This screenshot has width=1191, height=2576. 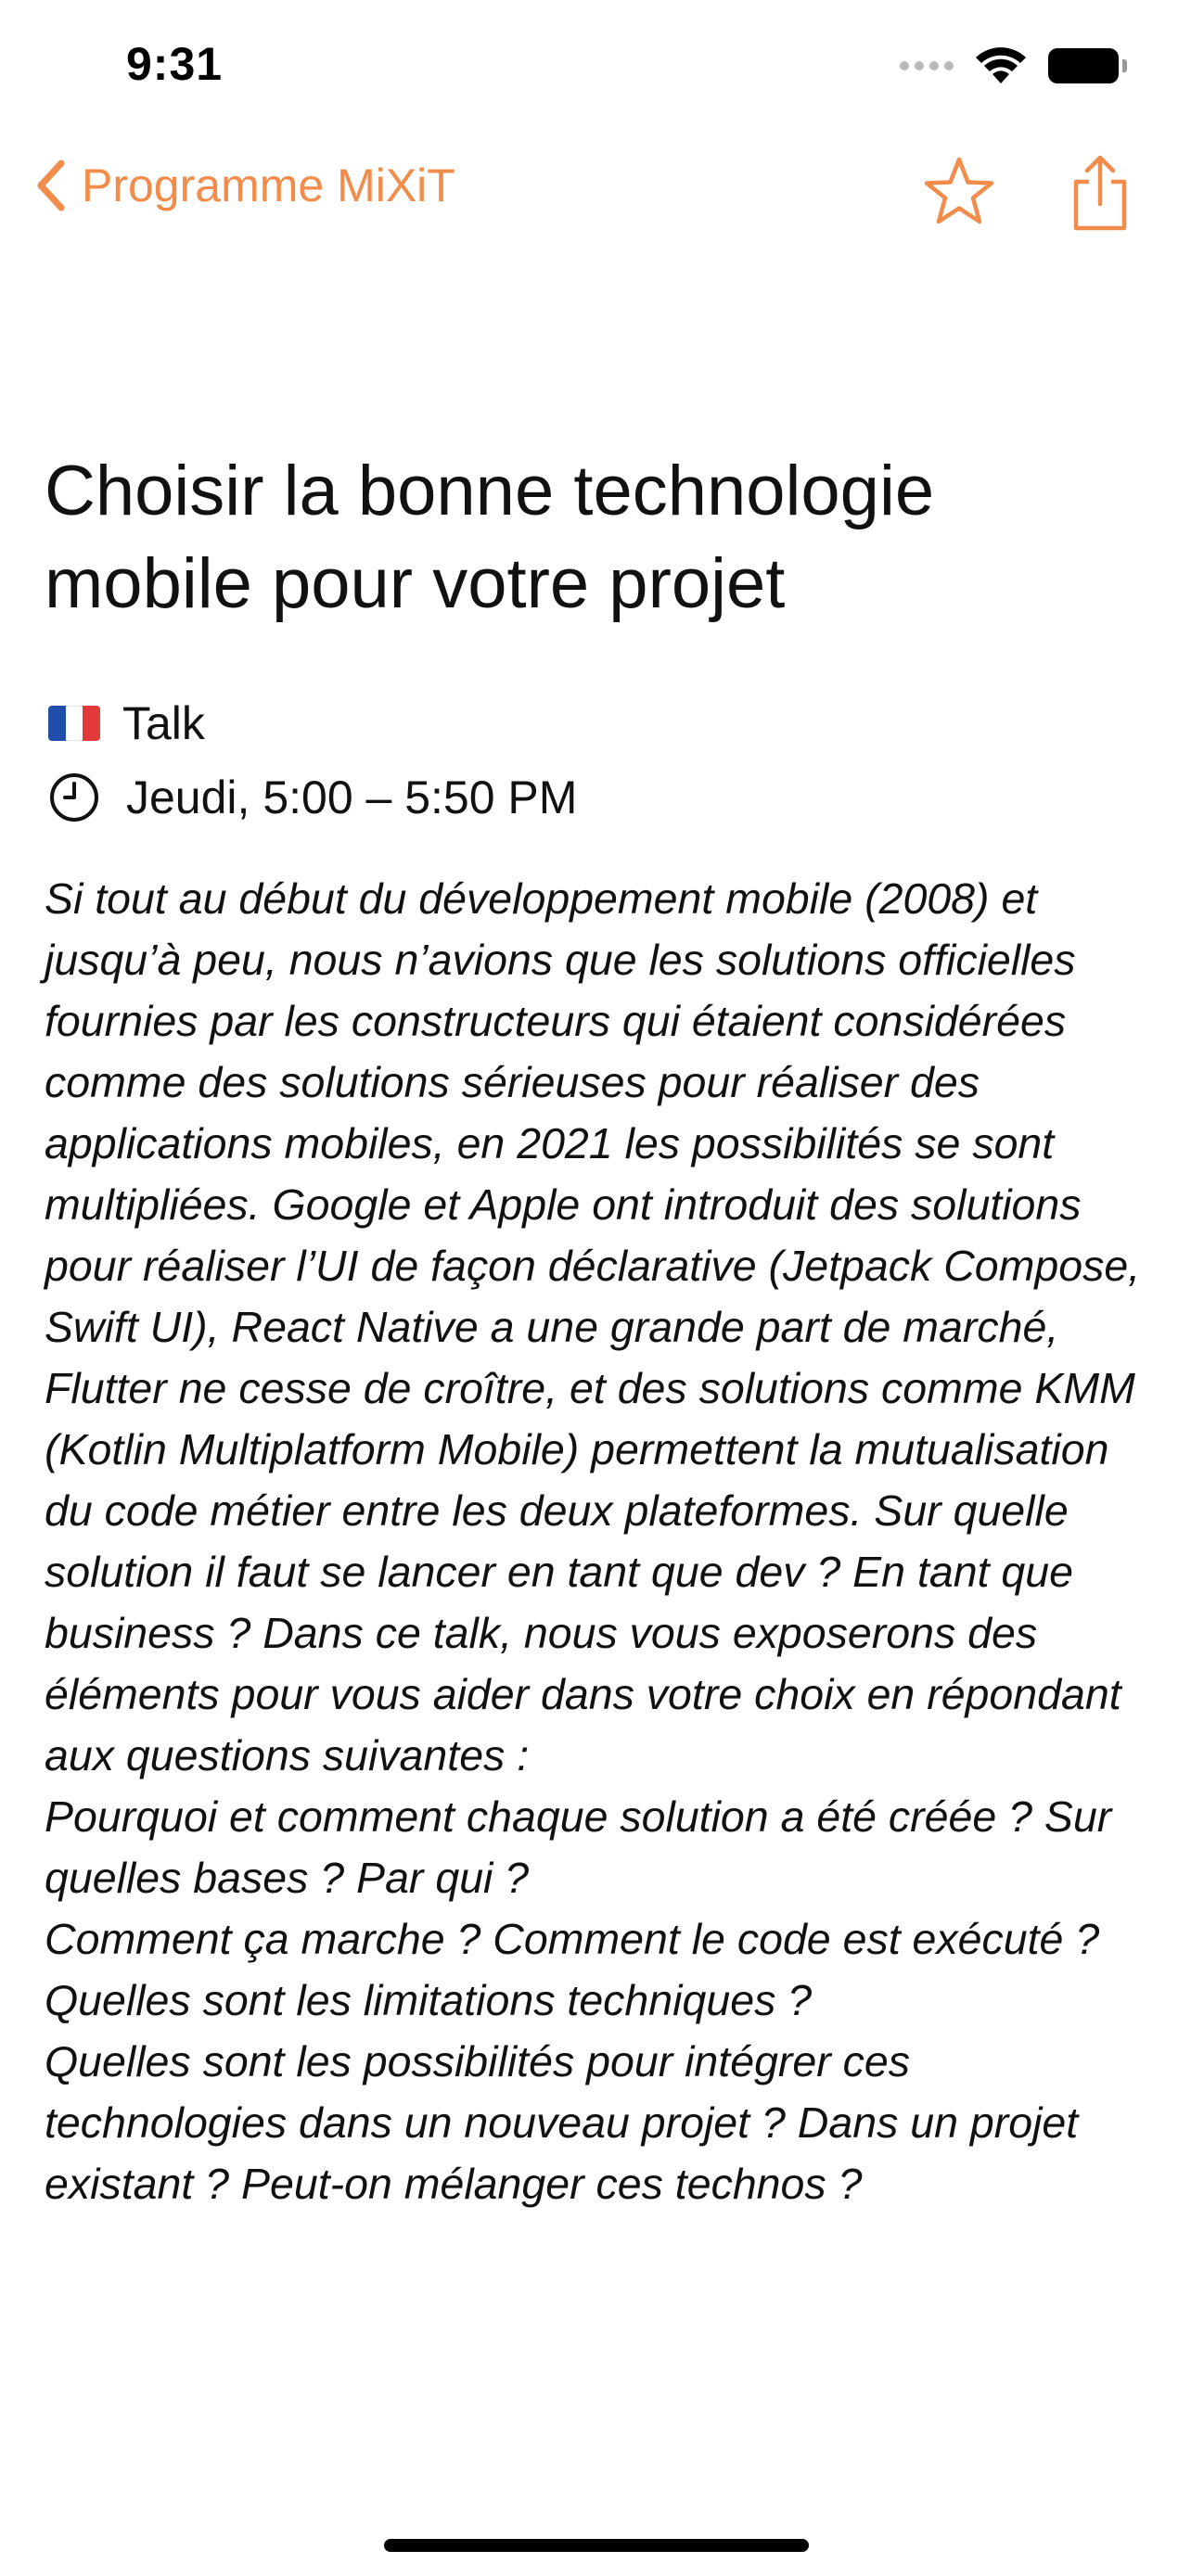 What do you see at coordinates (1087, 66) in the screenshot?
I see `battery-icon` at bounding box center [1087, 66].